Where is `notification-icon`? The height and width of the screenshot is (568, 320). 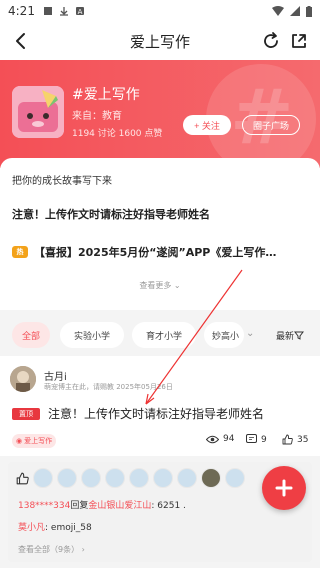 notification-icon is located at coordinates (47, 11).